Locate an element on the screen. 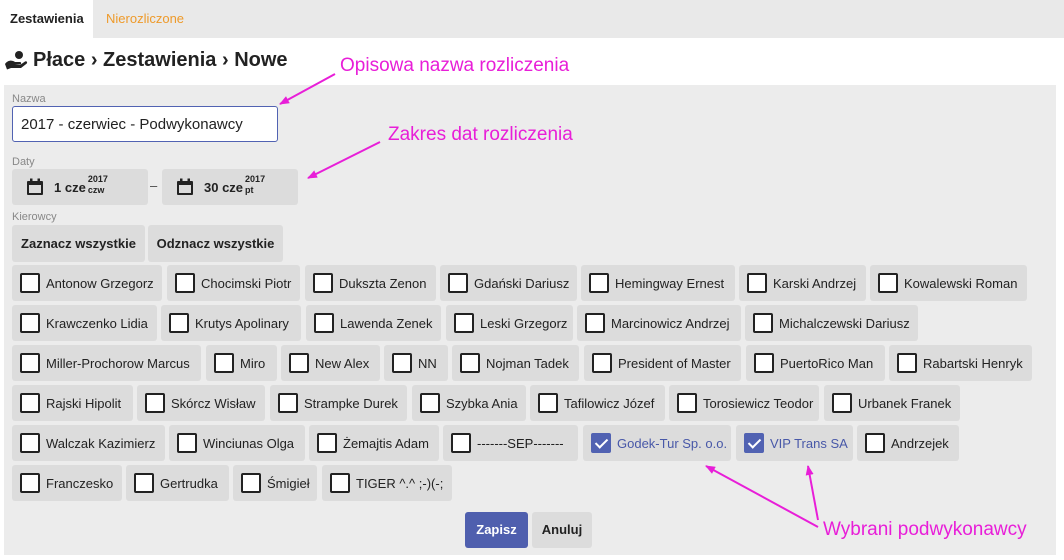 The width and height of the screenshot is (1064, 560). arrow-to-dates is located at coordinates (344, 160).